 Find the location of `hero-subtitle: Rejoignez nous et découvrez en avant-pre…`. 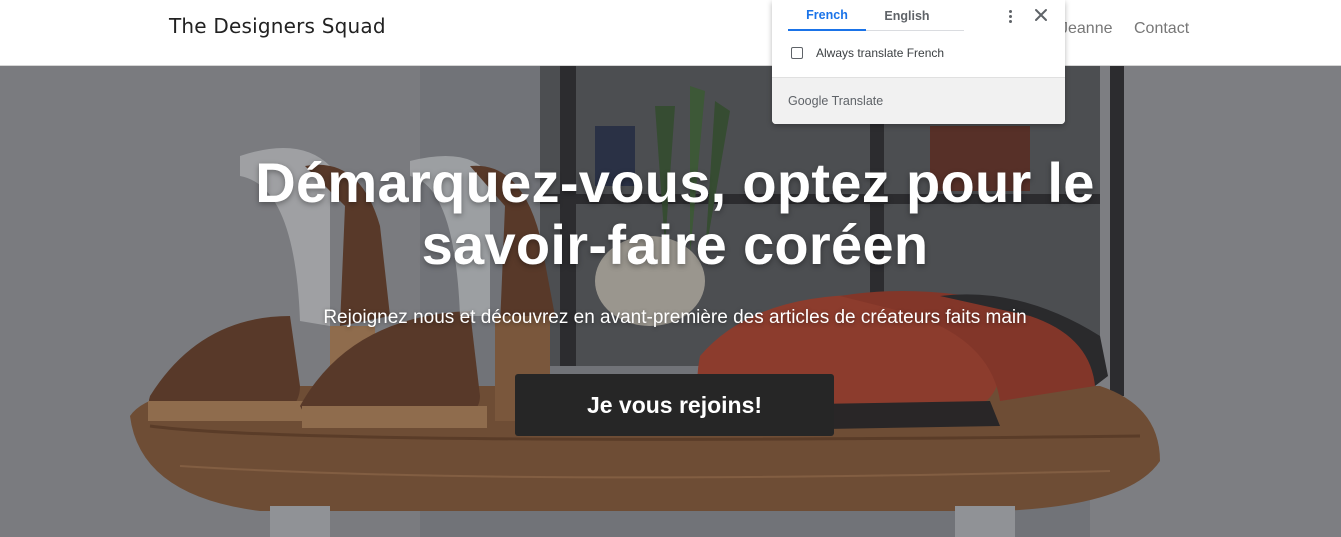

hero-subtitle: Rejoignez nous et découvrez en avant-pre… is located at coordinates (675, 317).